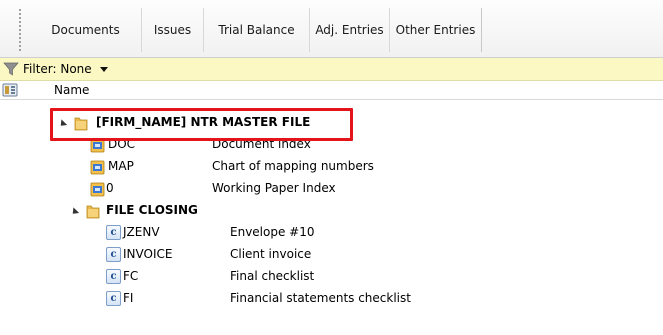 The width and height of the screenshot is (663, 335). Describe the element at coordinates (110, 188) in the screenshot. I see `index-code: 0` at that location.